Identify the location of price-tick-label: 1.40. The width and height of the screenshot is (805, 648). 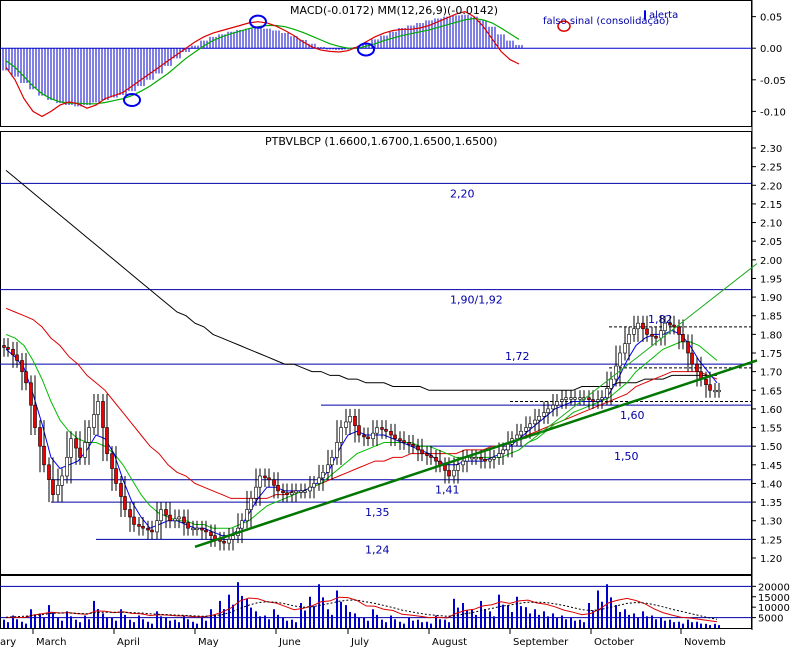
(771, 484).